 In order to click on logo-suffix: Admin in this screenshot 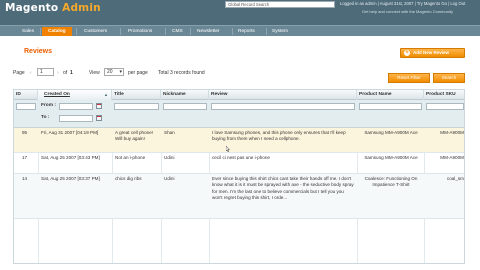, I will do `click(81, 8)`.